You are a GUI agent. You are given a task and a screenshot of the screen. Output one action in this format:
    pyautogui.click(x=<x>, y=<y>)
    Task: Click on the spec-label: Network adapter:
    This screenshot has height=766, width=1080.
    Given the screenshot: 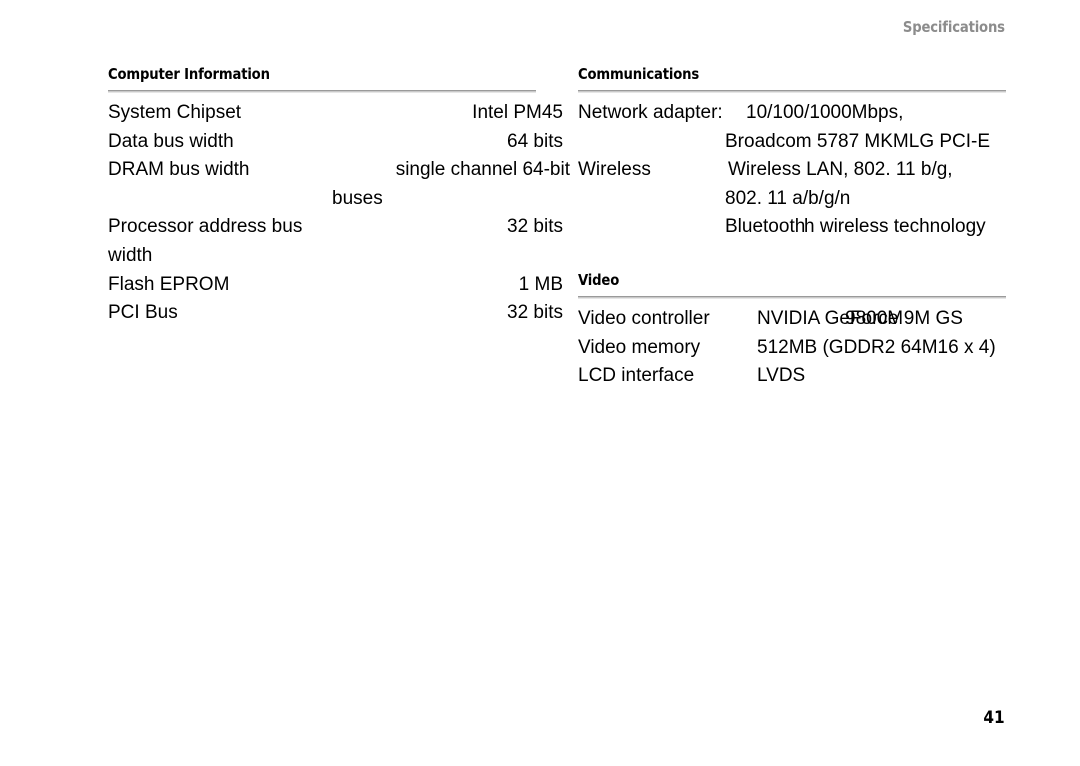 What is the action you would take?
    pyautogui.click(x=650, y=112)
    